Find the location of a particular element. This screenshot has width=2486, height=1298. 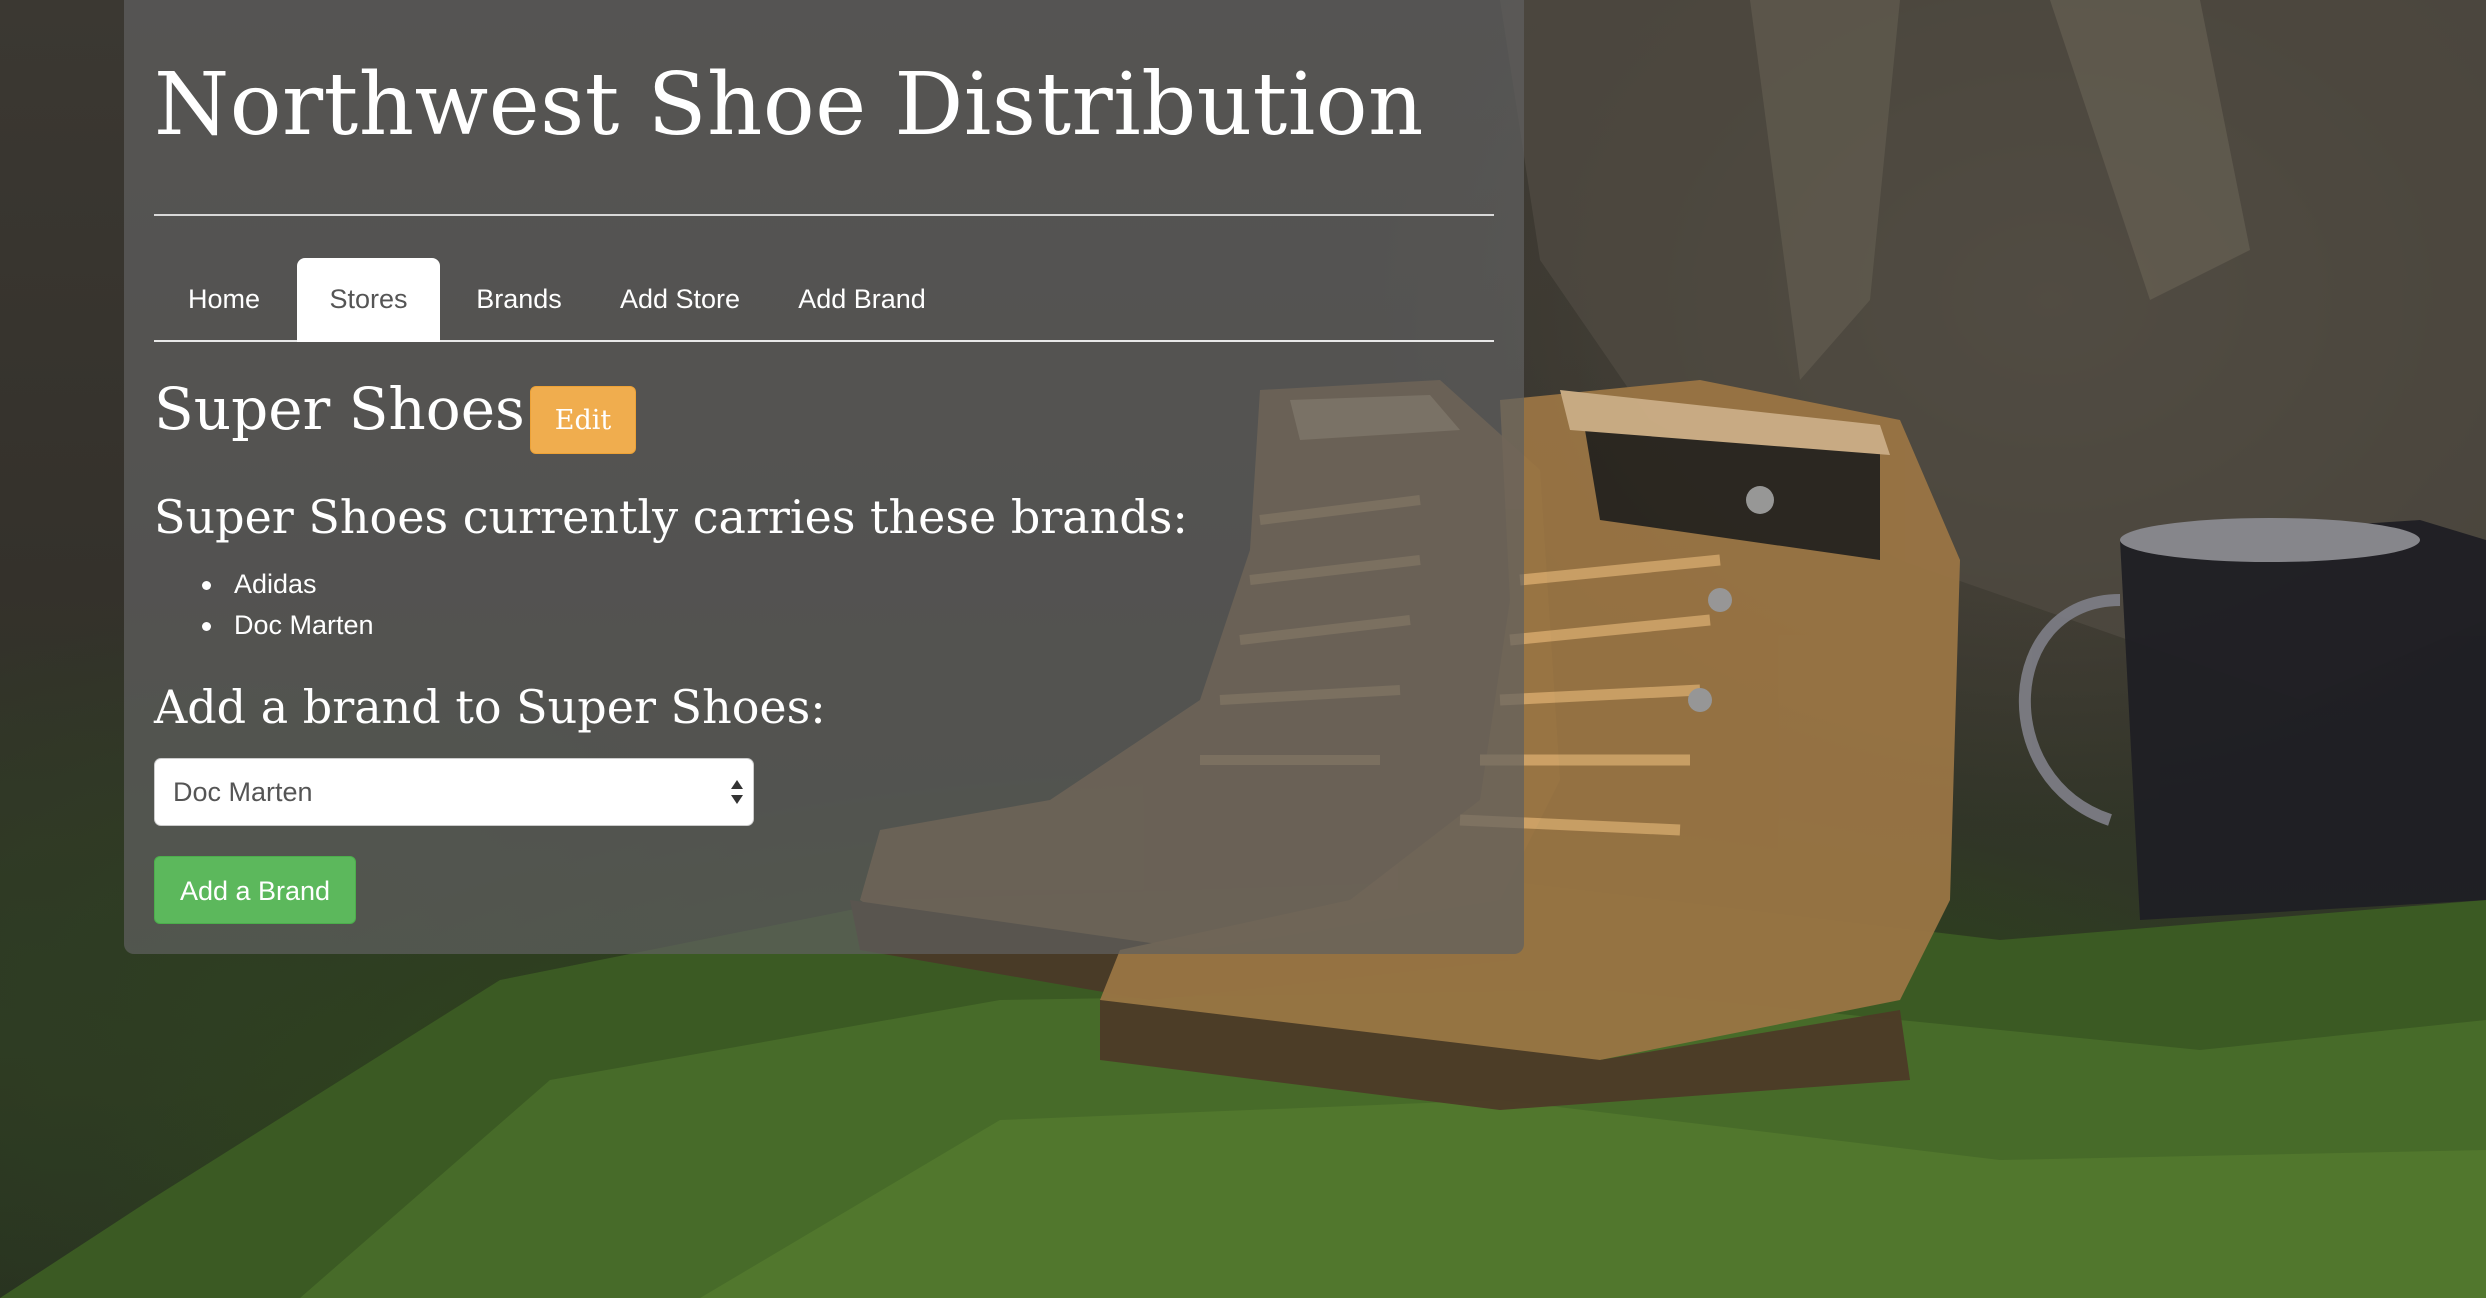

brand-list: Adidas Doc Marten is located at coordinates (264, 605).